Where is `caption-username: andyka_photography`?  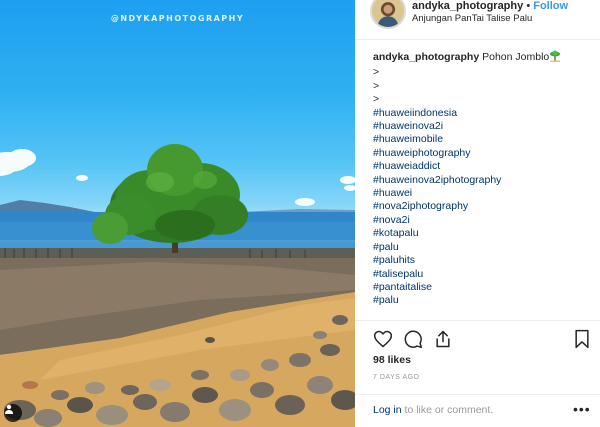
caption-username: andyka_photography is located at coordinates (426, 57).